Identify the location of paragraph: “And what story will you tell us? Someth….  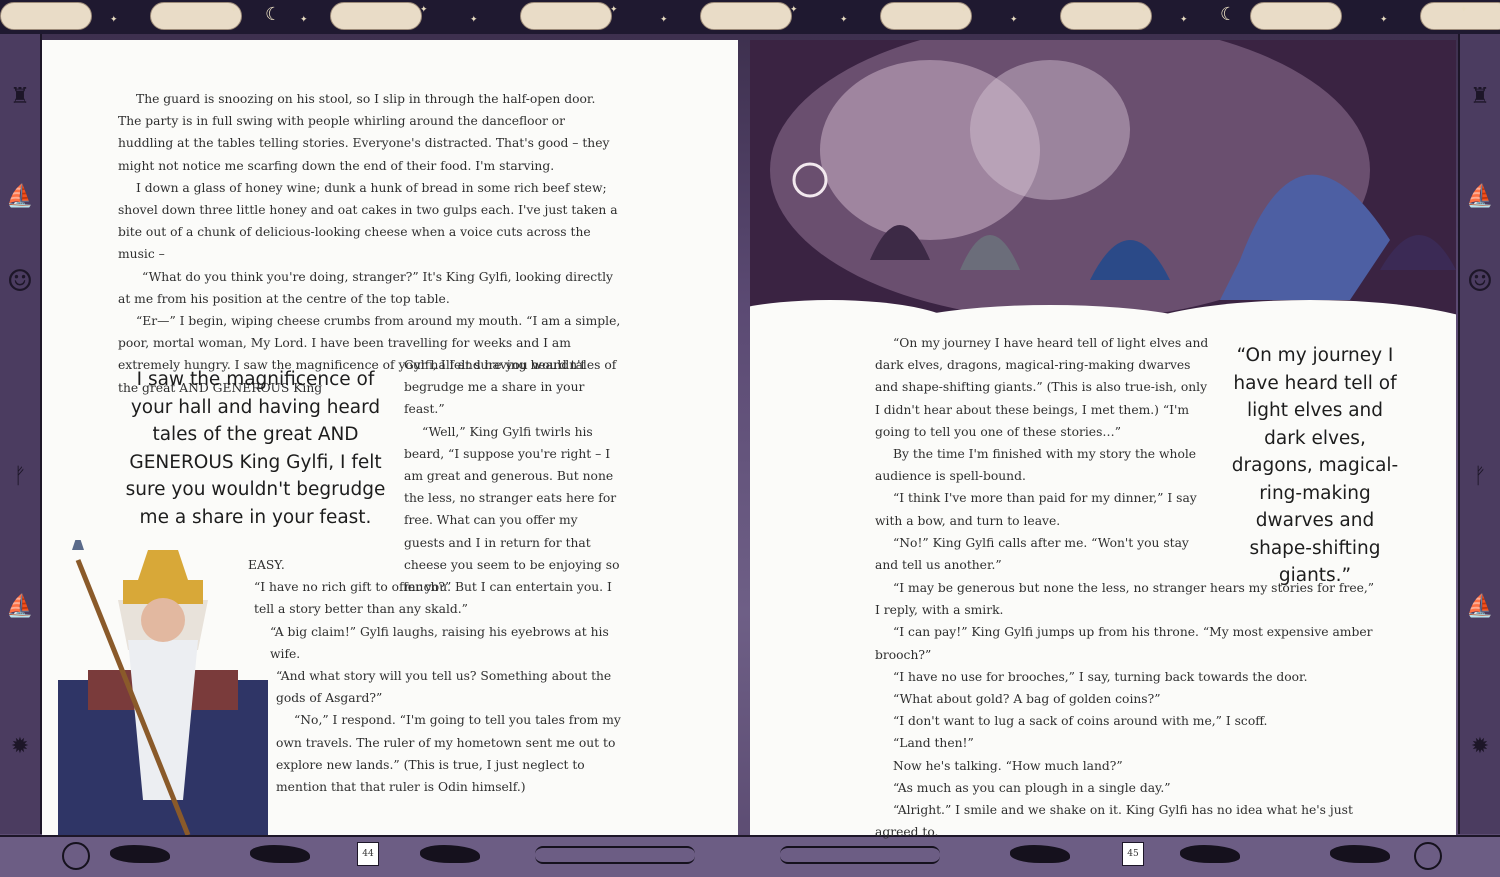
(444, 687).